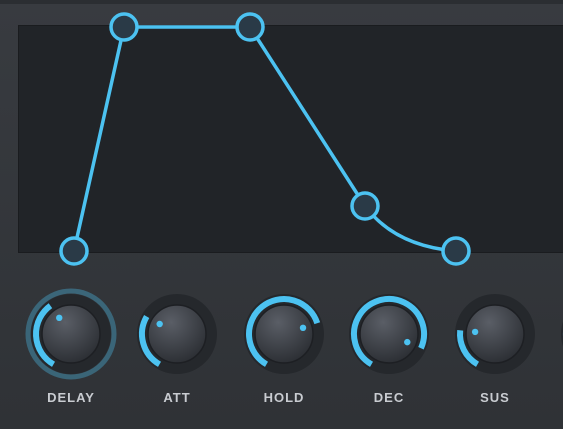  I want to click on dec-knob: DEC, so click(389, 354).